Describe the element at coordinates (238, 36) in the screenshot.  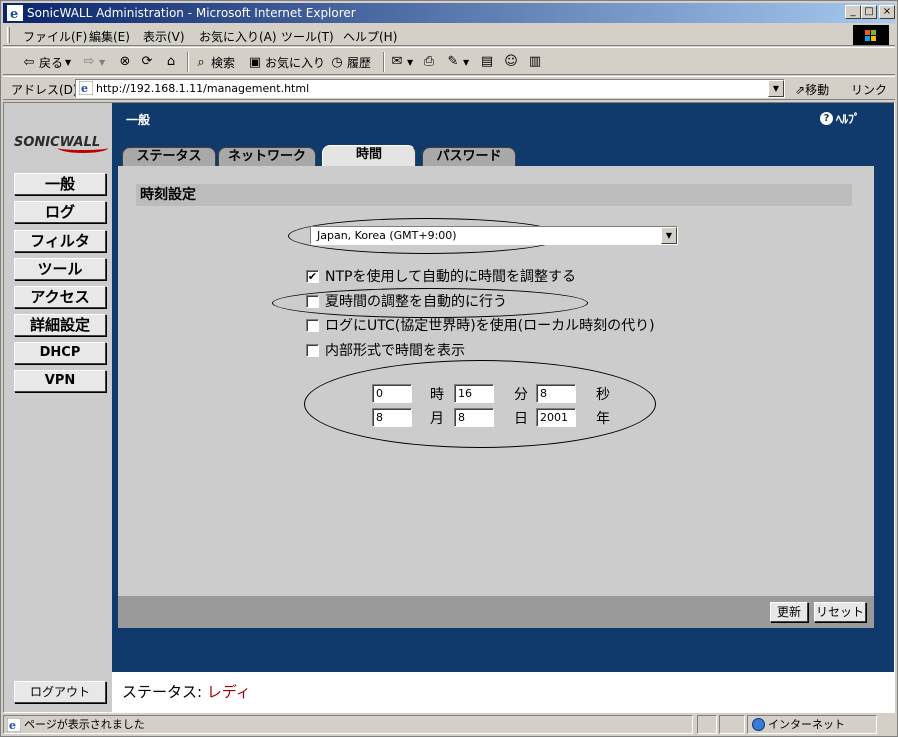
I see `menu-favorites: お気に入り(A)` at that location.